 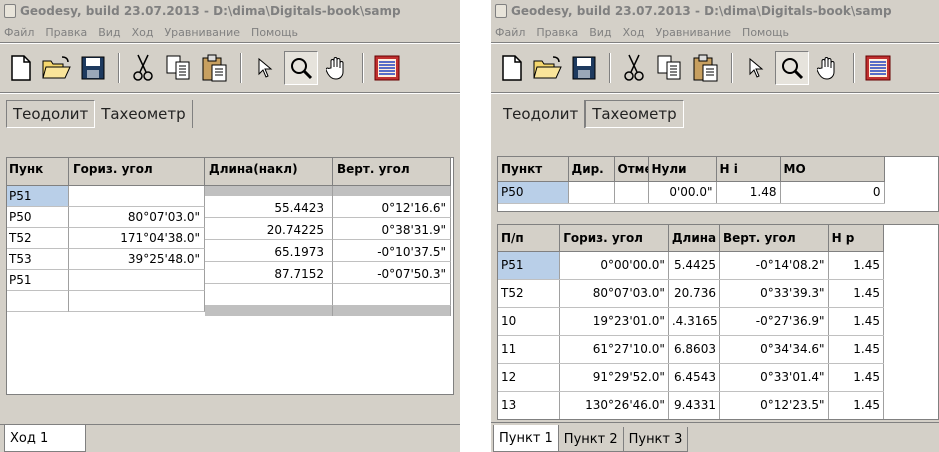 What do you see at coordinates (774, 293) in the screenshot?
I see `obs-vert-angle-cell: 0°33'39.3"` at bounding box center [774, 293].